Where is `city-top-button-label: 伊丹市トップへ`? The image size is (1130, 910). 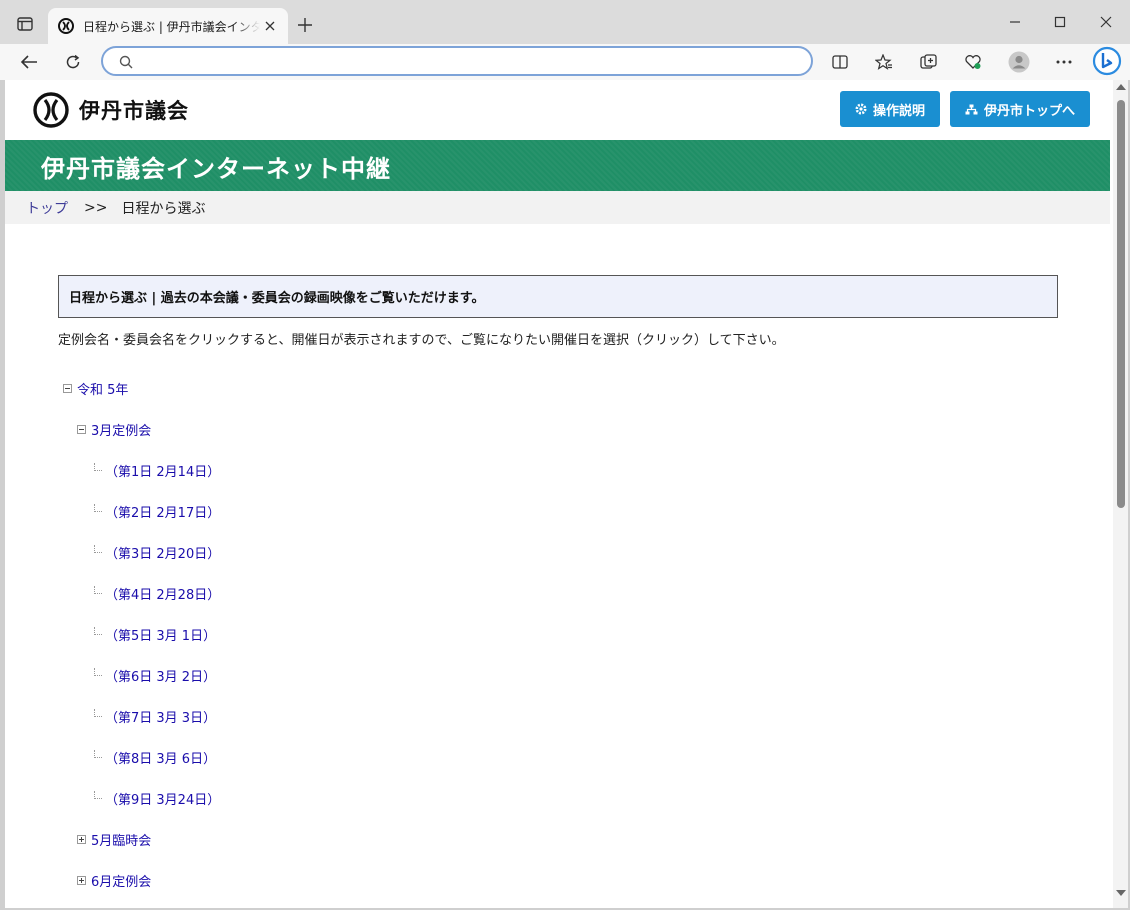 city-top-button-label: 伊丹市トップへ is located at coordinates (1029, 111).